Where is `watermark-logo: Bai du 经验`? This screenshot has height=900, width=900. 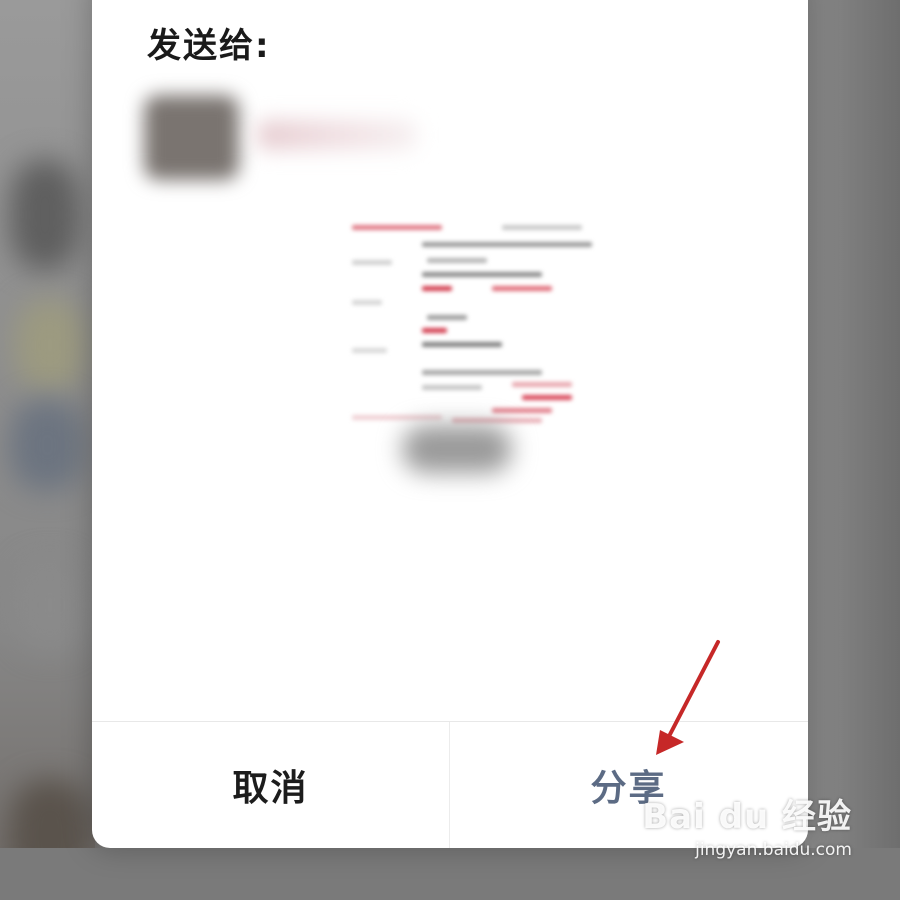 watermark-logo: Bai du 经验 is located at coordinates (747, 817).